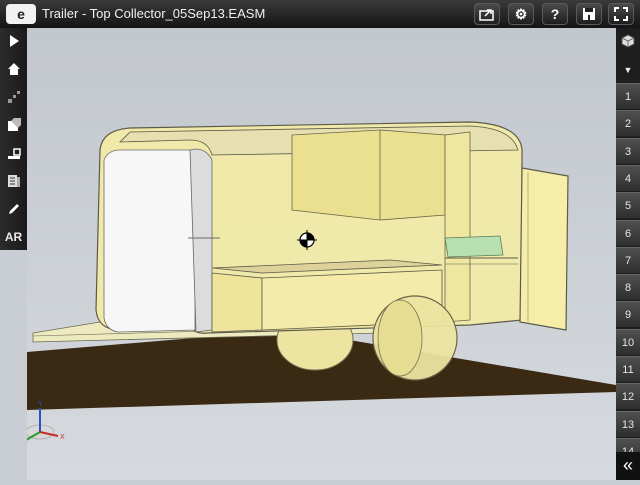 The width and height of the screenshot is (640, 485). I want to click on step-button-7: 7, so click(628, 259).